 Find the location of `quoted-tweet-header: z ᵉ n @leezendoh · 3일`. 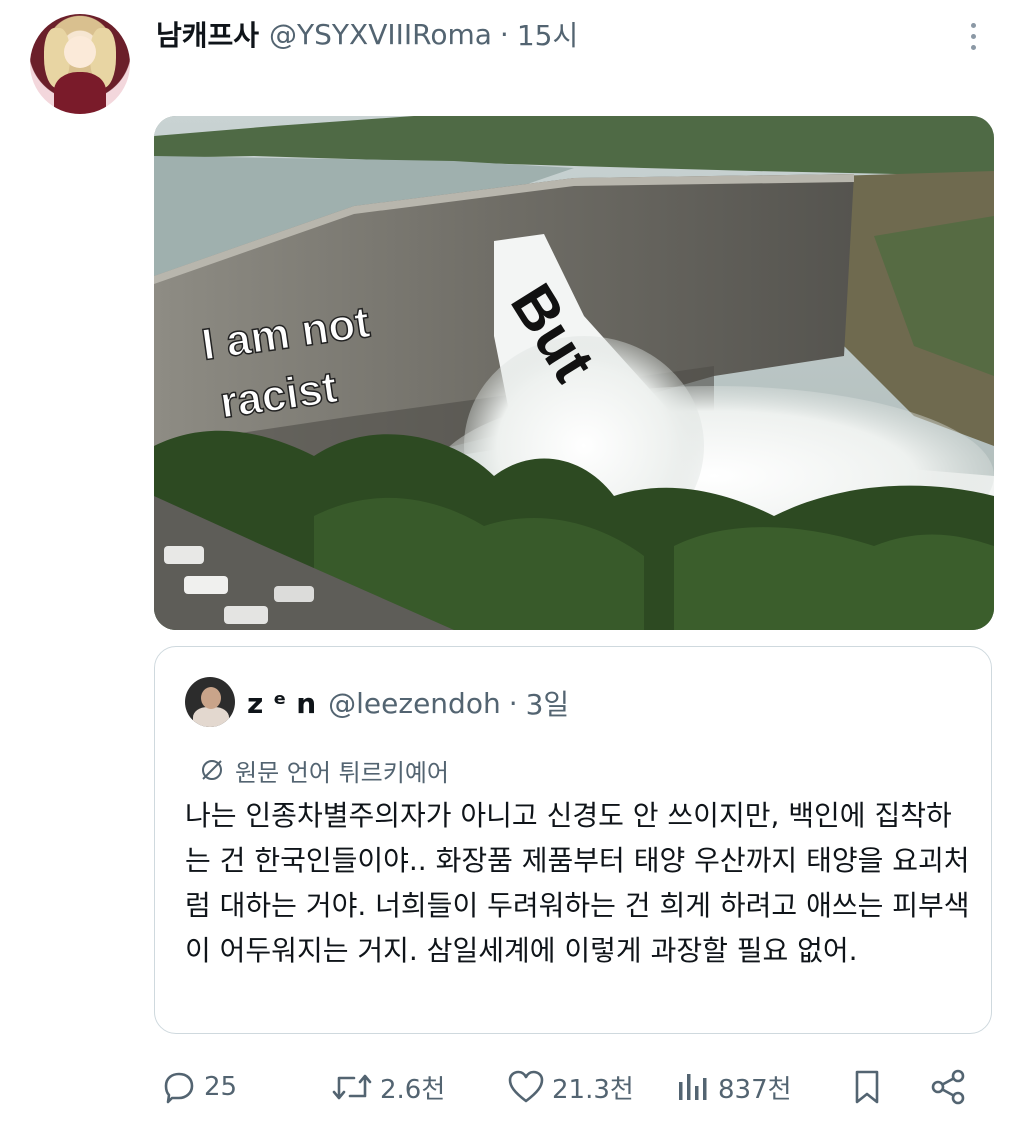

quoted-tweet-header: z ᵉ n @leezendoh · 3일 is located at coordinates (408, 703).